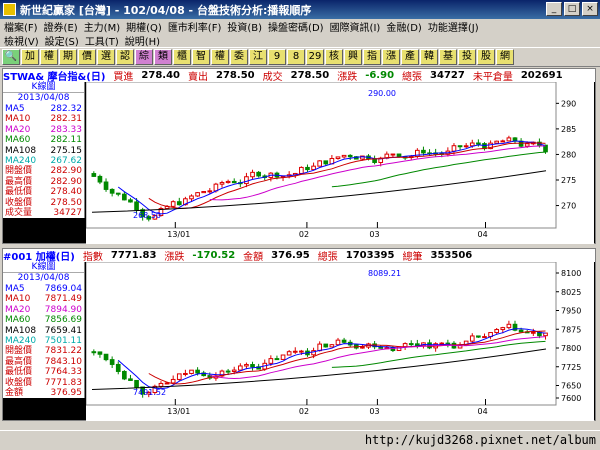  Describe the element at coordinates (571, 311) in the screenshot. I see `y-tick-label: 7950` at that location.